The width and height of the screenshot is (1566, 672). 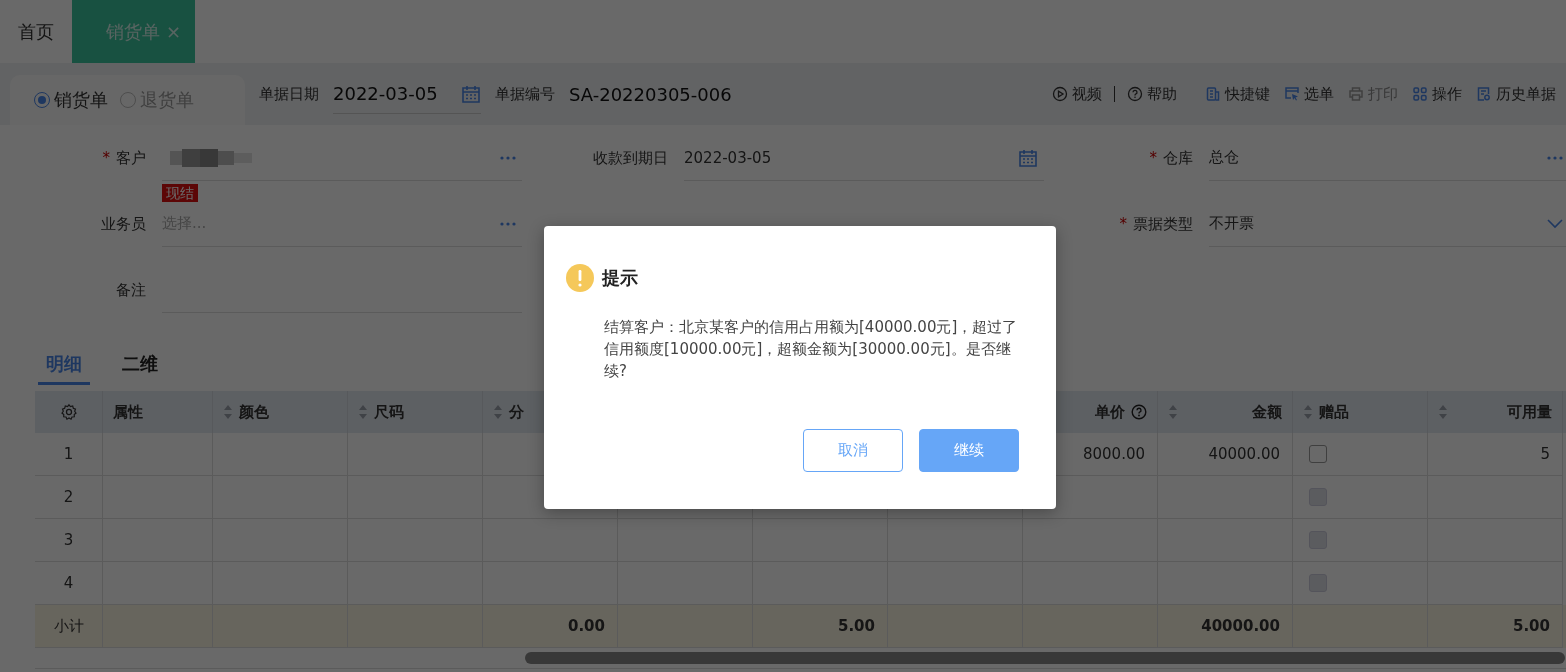 I want to click on detail-tab: 明细, so click(x=64, y=368).